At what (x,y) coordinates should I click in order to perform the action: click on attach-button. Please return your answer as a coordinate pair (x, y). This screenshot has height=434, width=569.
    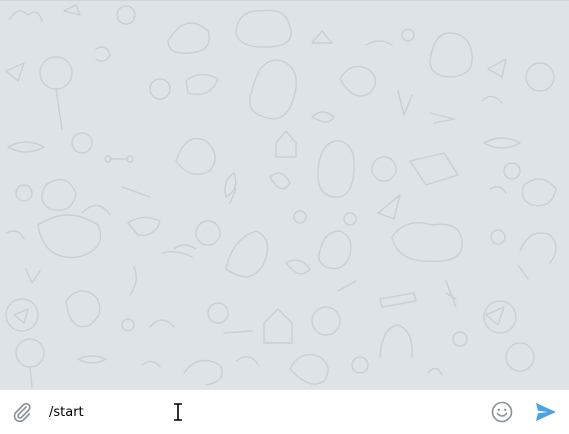
    Looking at the image, I should click on (22, 412).